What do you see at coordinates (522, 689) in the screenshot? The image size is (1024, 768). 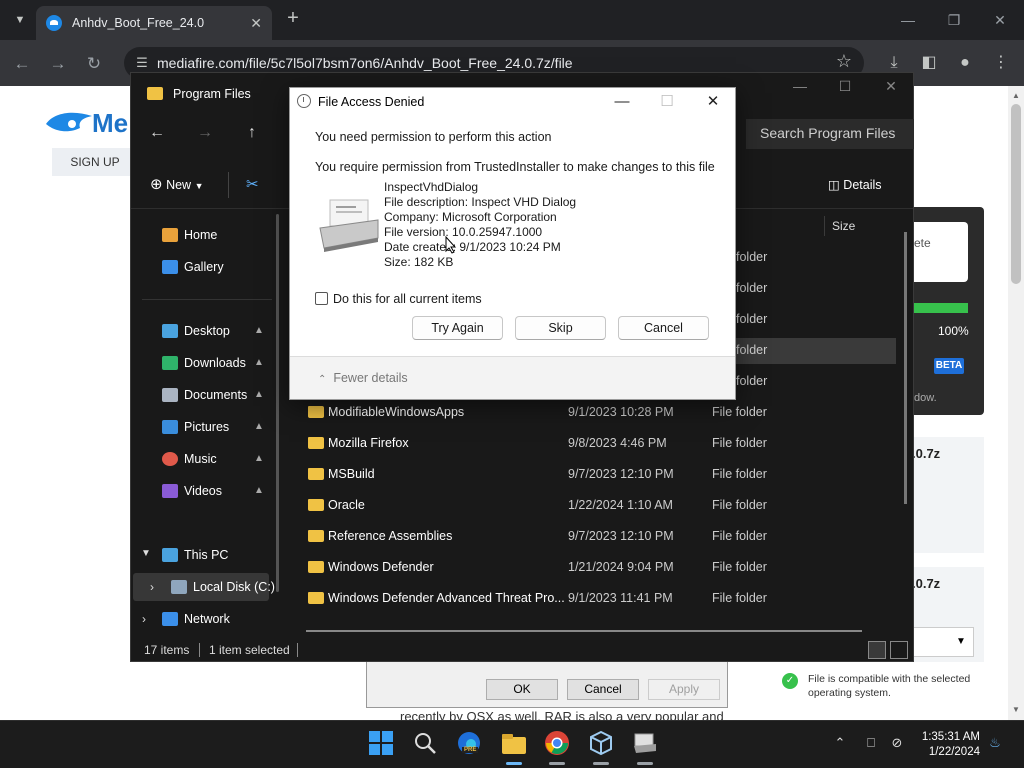 I see `props-ok-button: OK` at bounding box center [522, 689].